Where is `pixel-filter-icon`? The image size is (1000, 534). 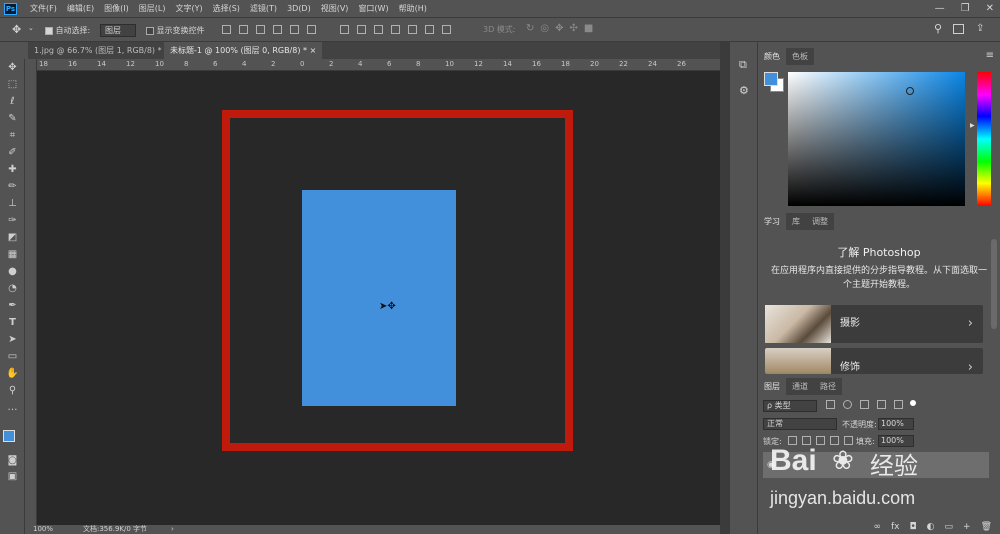
pixel-filter-icon is located at coordinates (830, 404).